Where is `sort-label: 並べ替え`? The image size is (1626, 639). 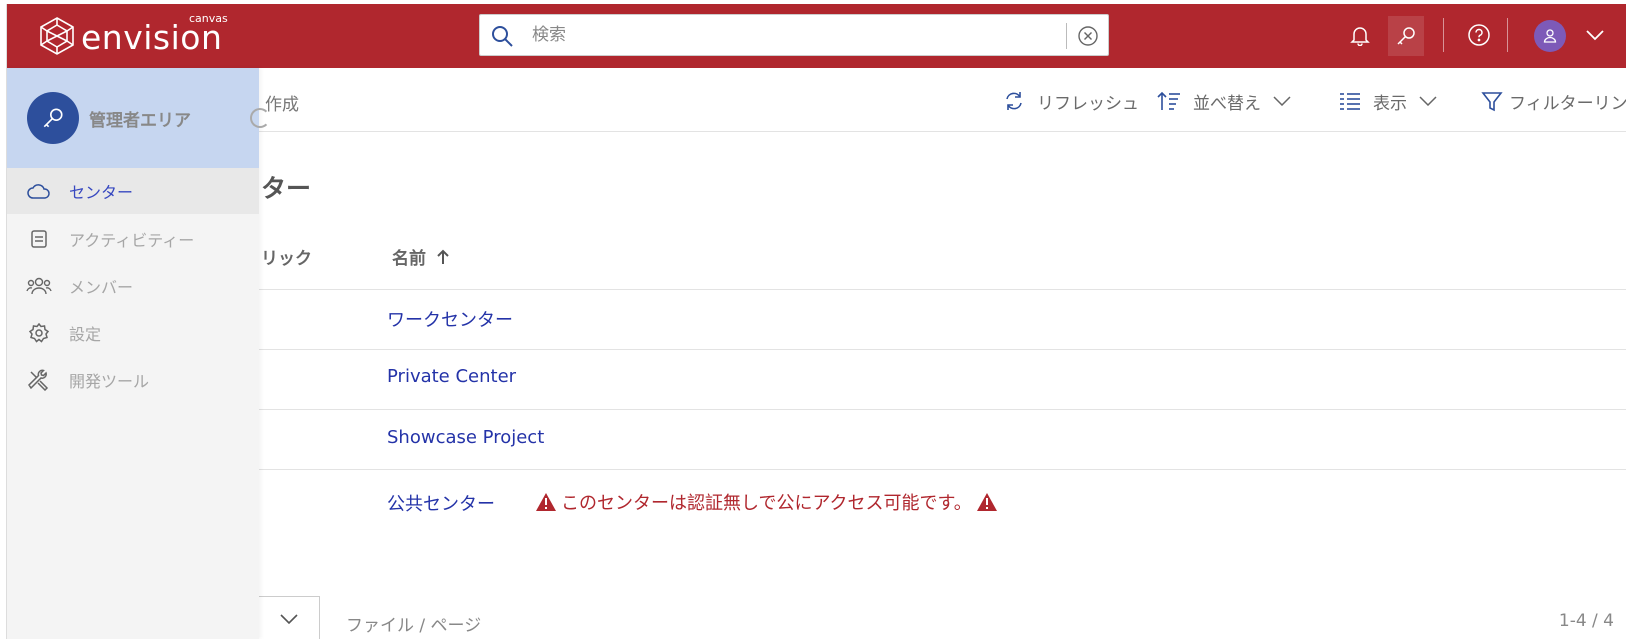 sort-label: 並べ替え is located at coordinates (1227, 103).